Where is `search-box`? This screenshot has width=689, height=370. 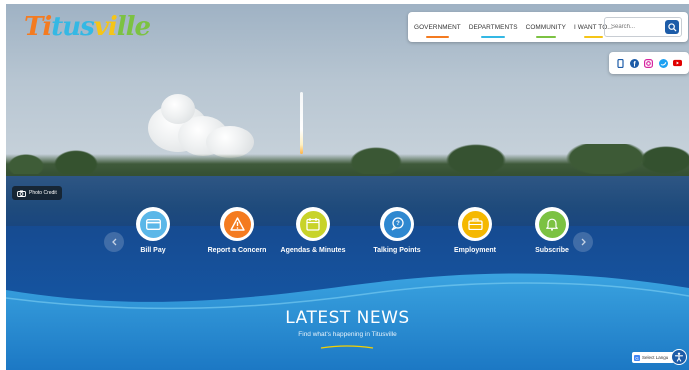
search-box is located at coordinates (643, 27).